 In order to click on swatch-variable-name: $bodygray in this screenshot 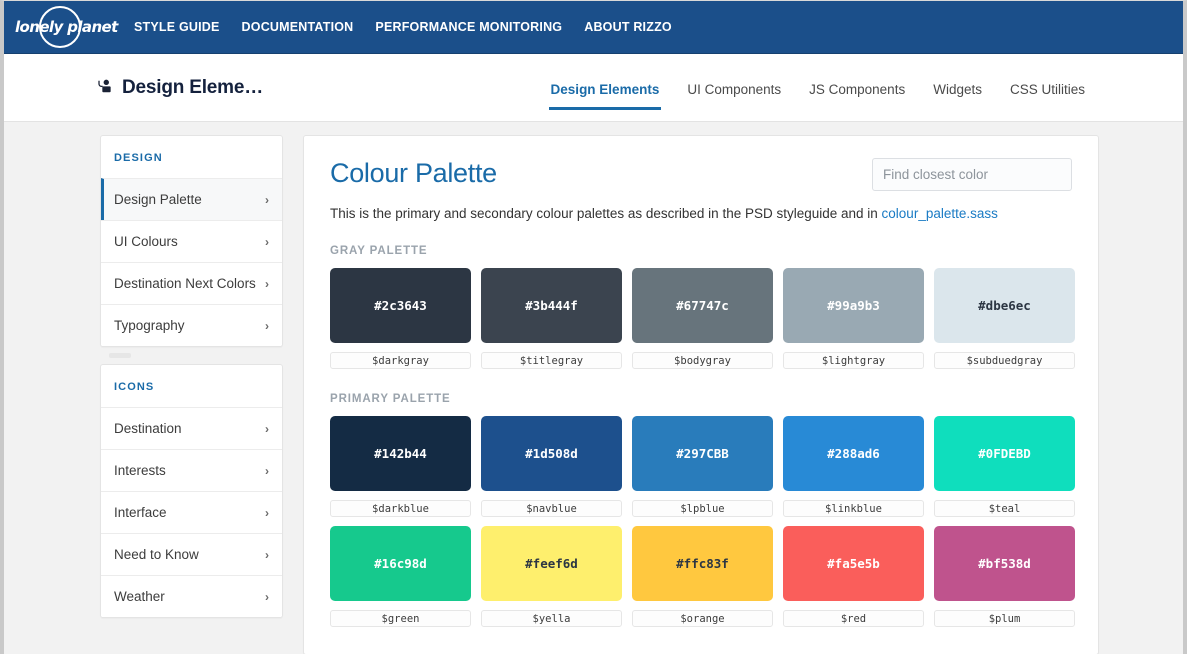, I will do `click(702, 360)`.